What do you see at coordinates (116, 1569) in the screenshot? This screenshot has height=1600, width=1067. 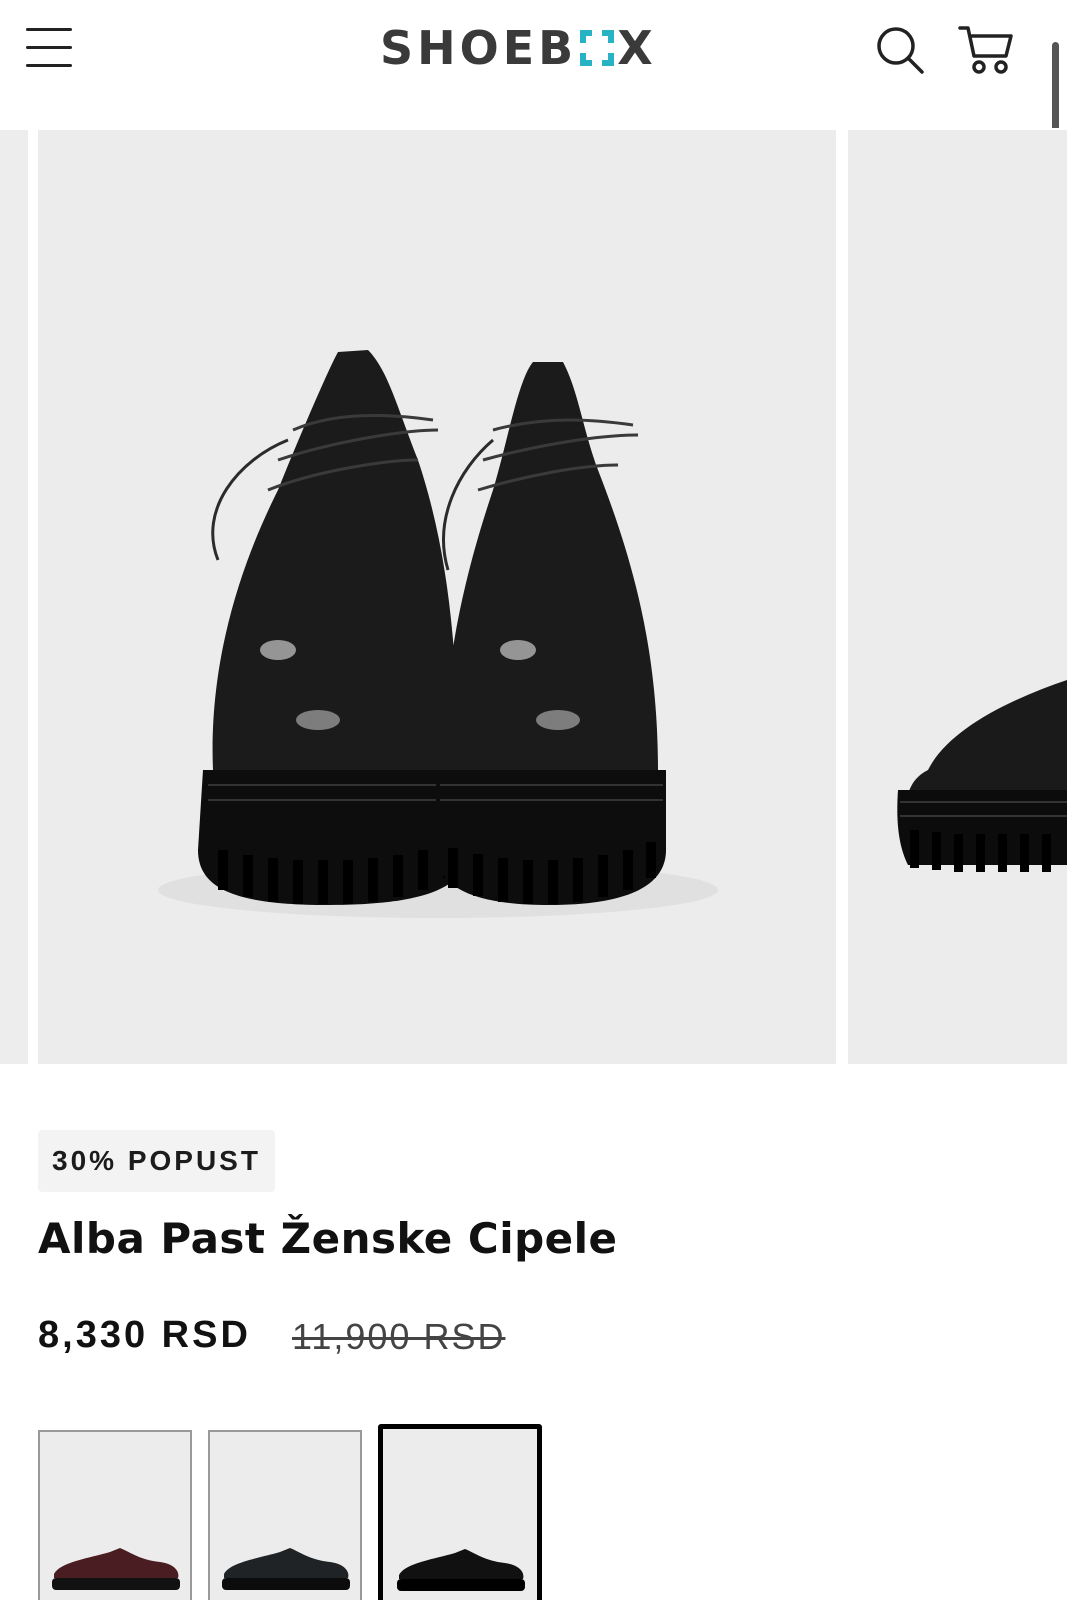 I see `burgundy-shoe-thumb` at bounding box center [116, 1569].